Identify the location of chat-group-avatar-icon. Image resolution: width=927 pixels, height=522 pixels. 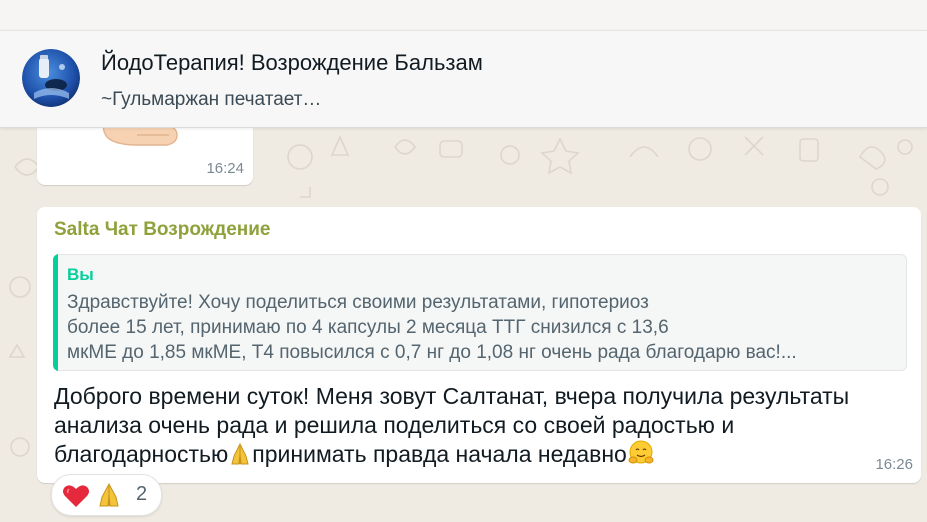
(51, 78).